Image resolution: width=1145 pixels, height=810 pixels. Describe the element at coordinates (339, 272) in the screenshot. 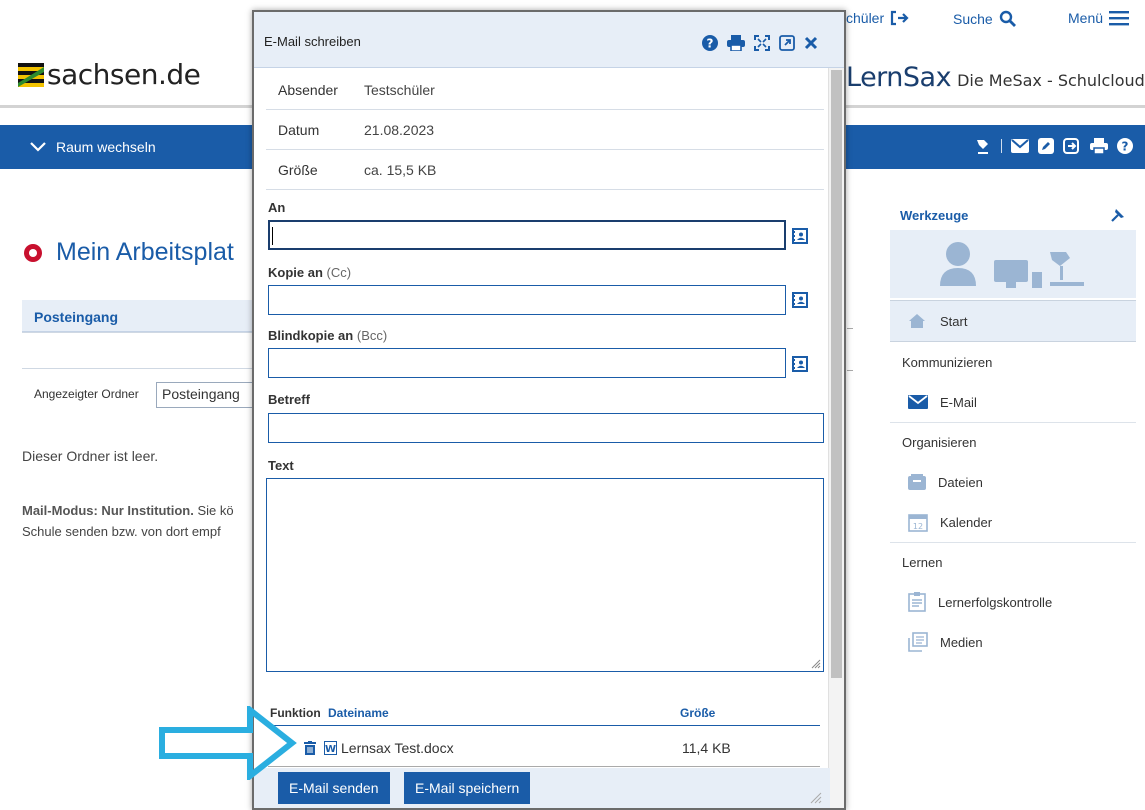

I see `cc-label-sub: (Cc)` at that location.